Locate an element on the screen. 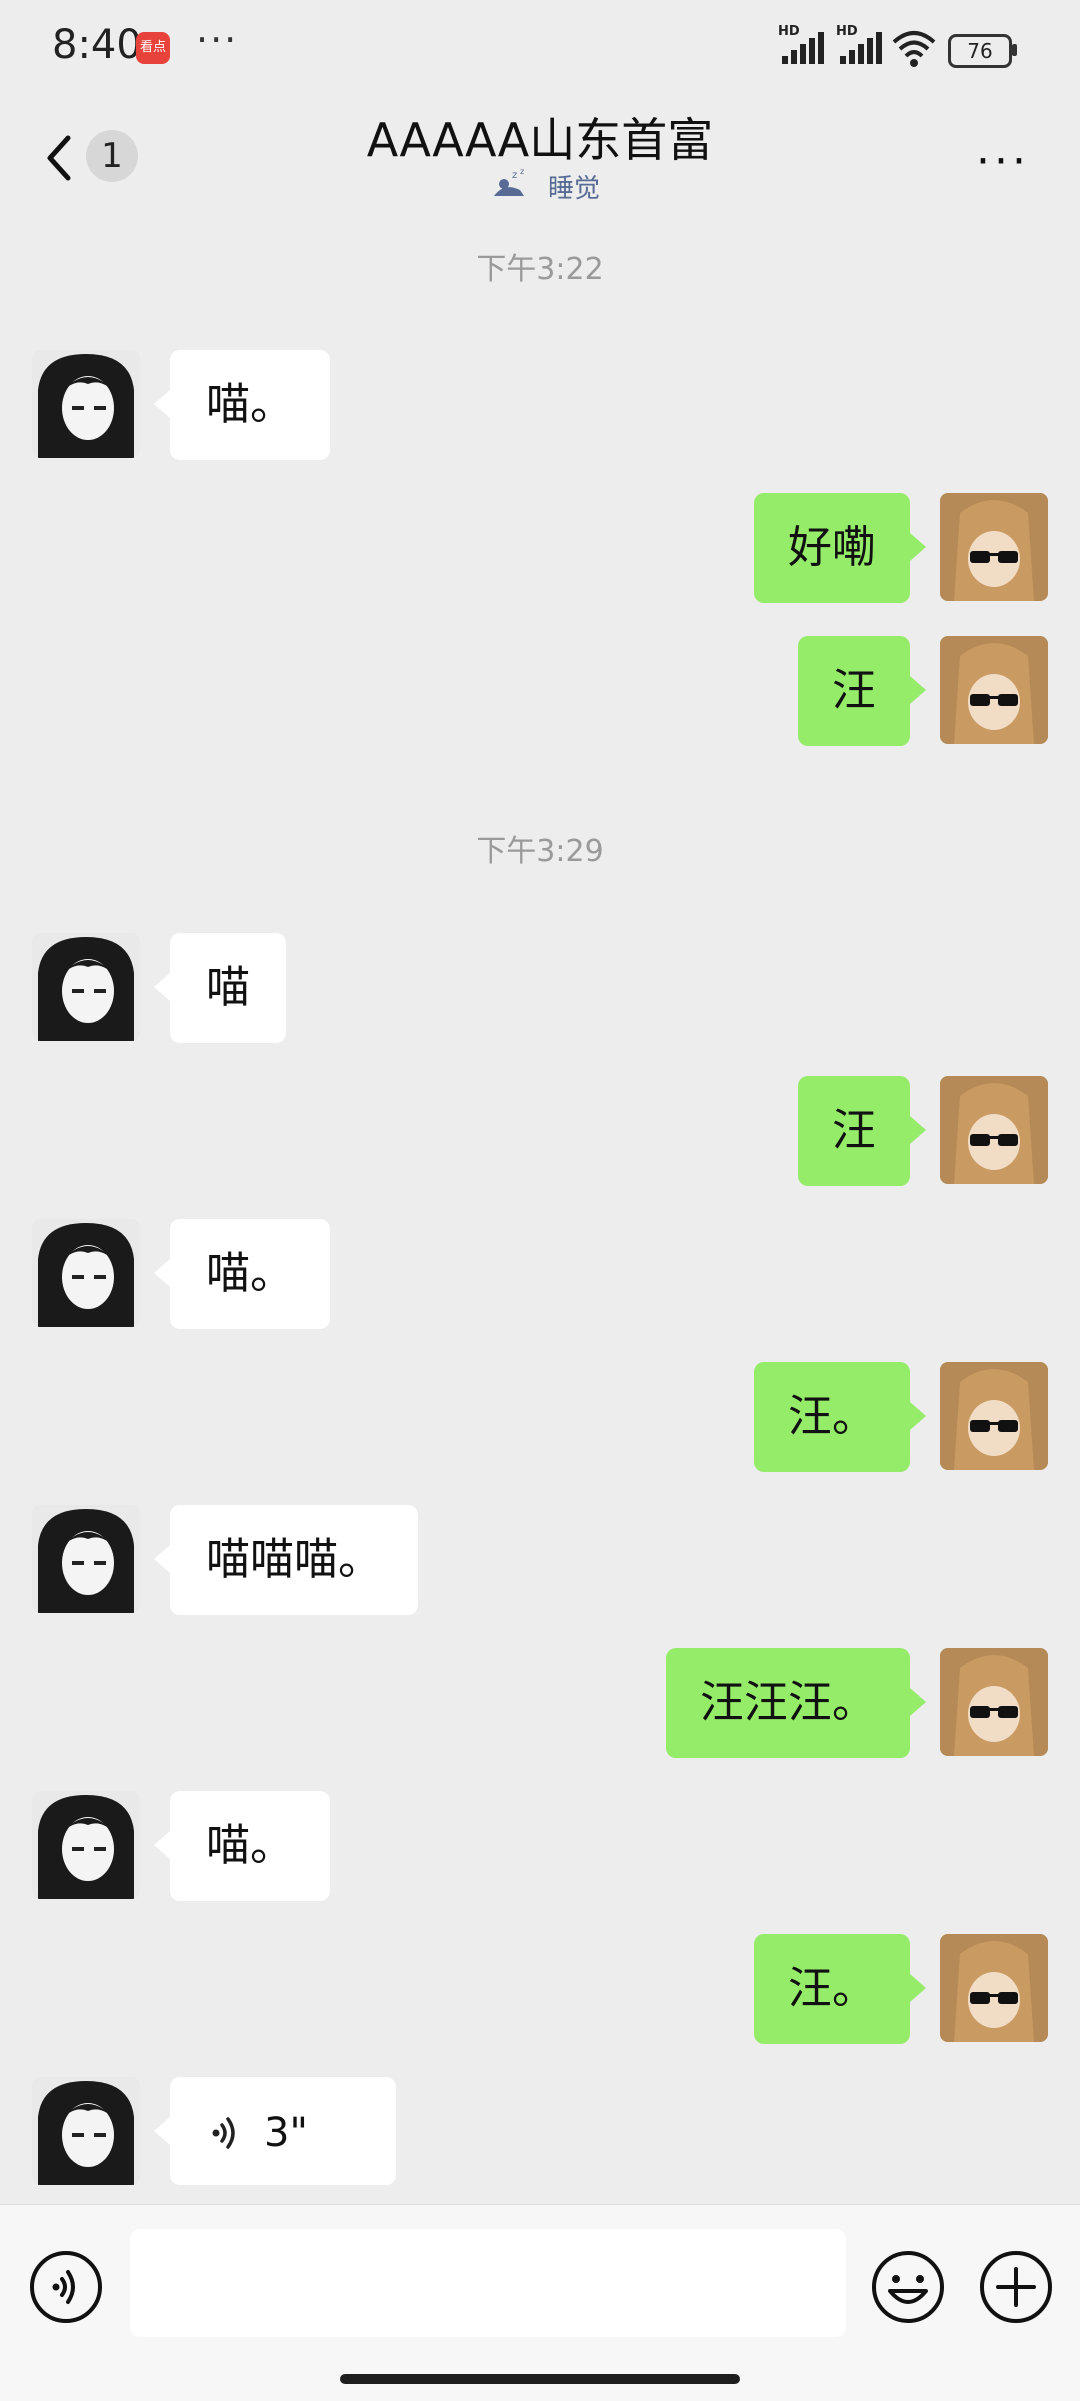 The image size is (1080, 2401). signal-icon-2: HD is located at coordinates (860, 44).